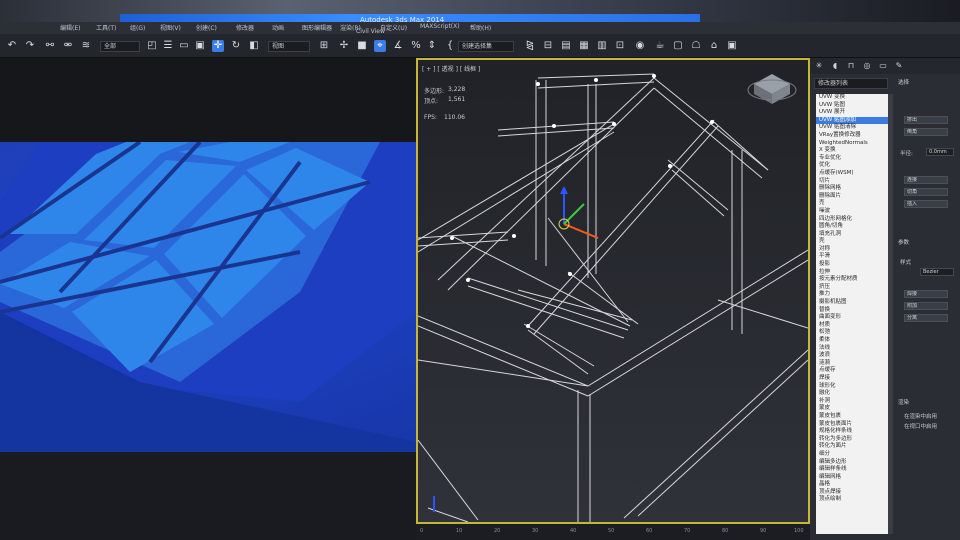 This screenshot has height=540, width=960. Describe the element at coordinates (852, 318) in the screenshot. I see `modifier-list-item: 曲面变形` at that location.